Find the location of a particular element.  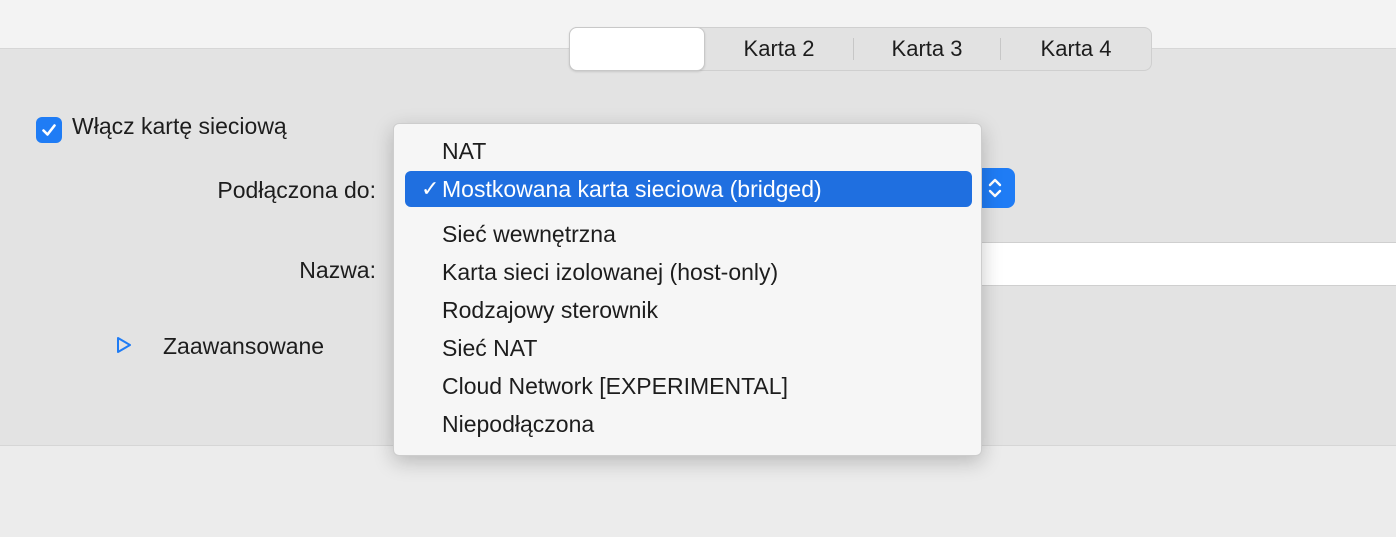

menu-item-label: Niepodłączona is located at coordinates (518, 424).